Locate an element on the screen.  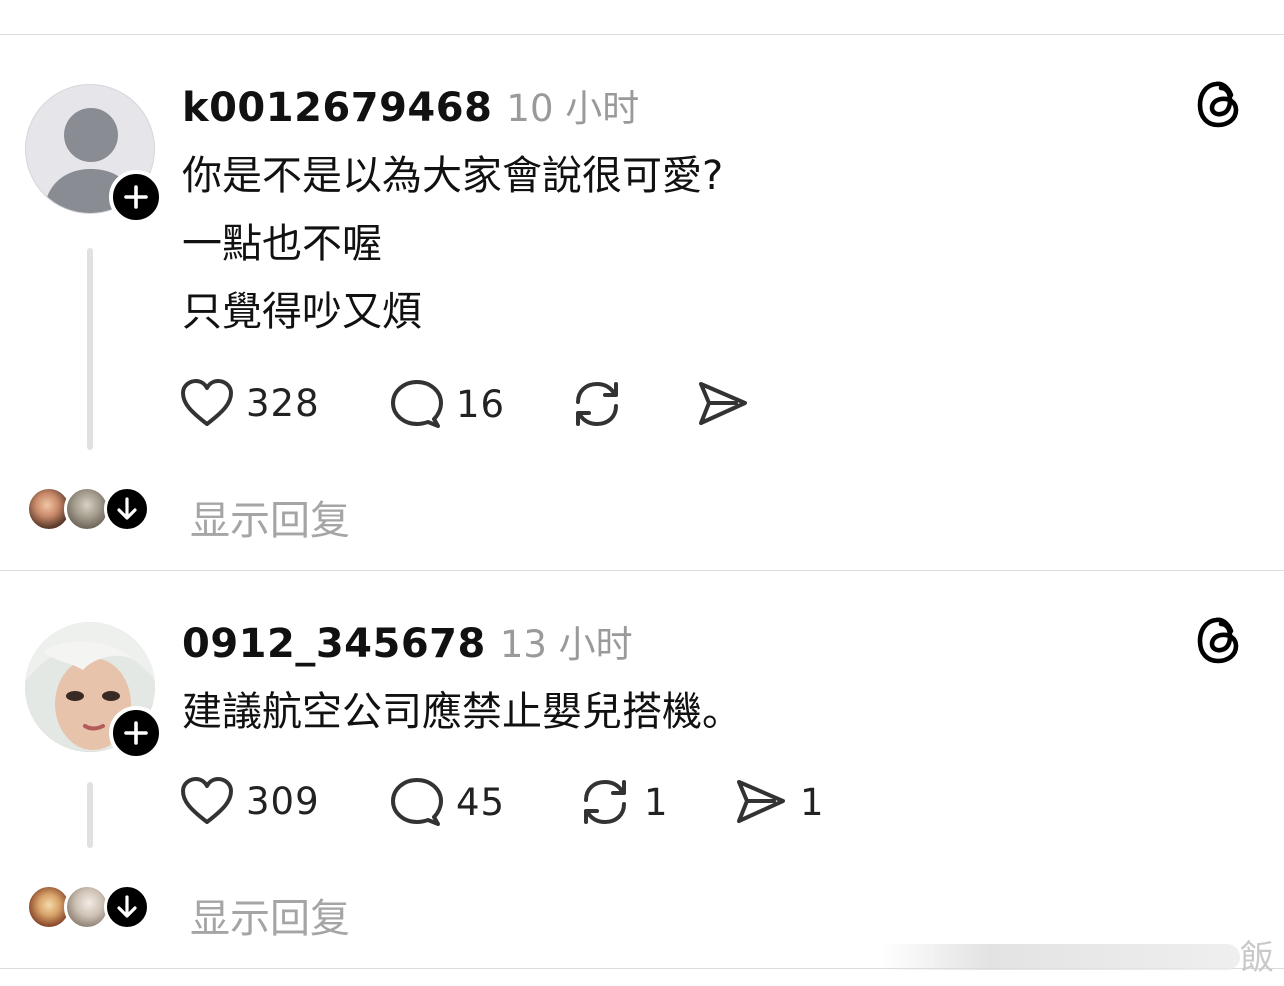
follow-button is located at coordinates (136, 733).